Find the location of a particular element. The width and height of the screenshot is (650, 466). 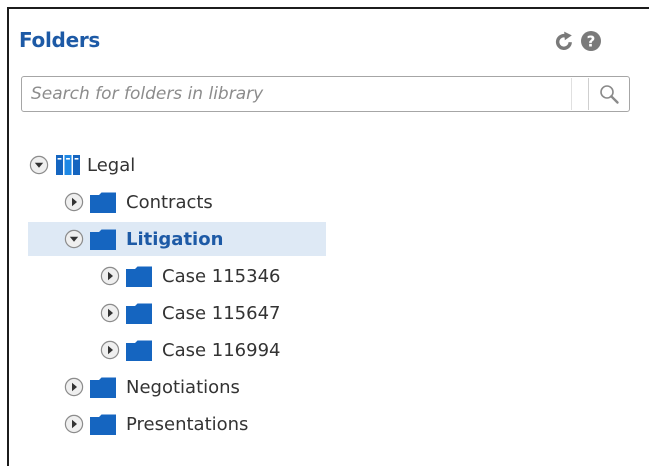

help-icon: ? is located at coordinates (591, 41).